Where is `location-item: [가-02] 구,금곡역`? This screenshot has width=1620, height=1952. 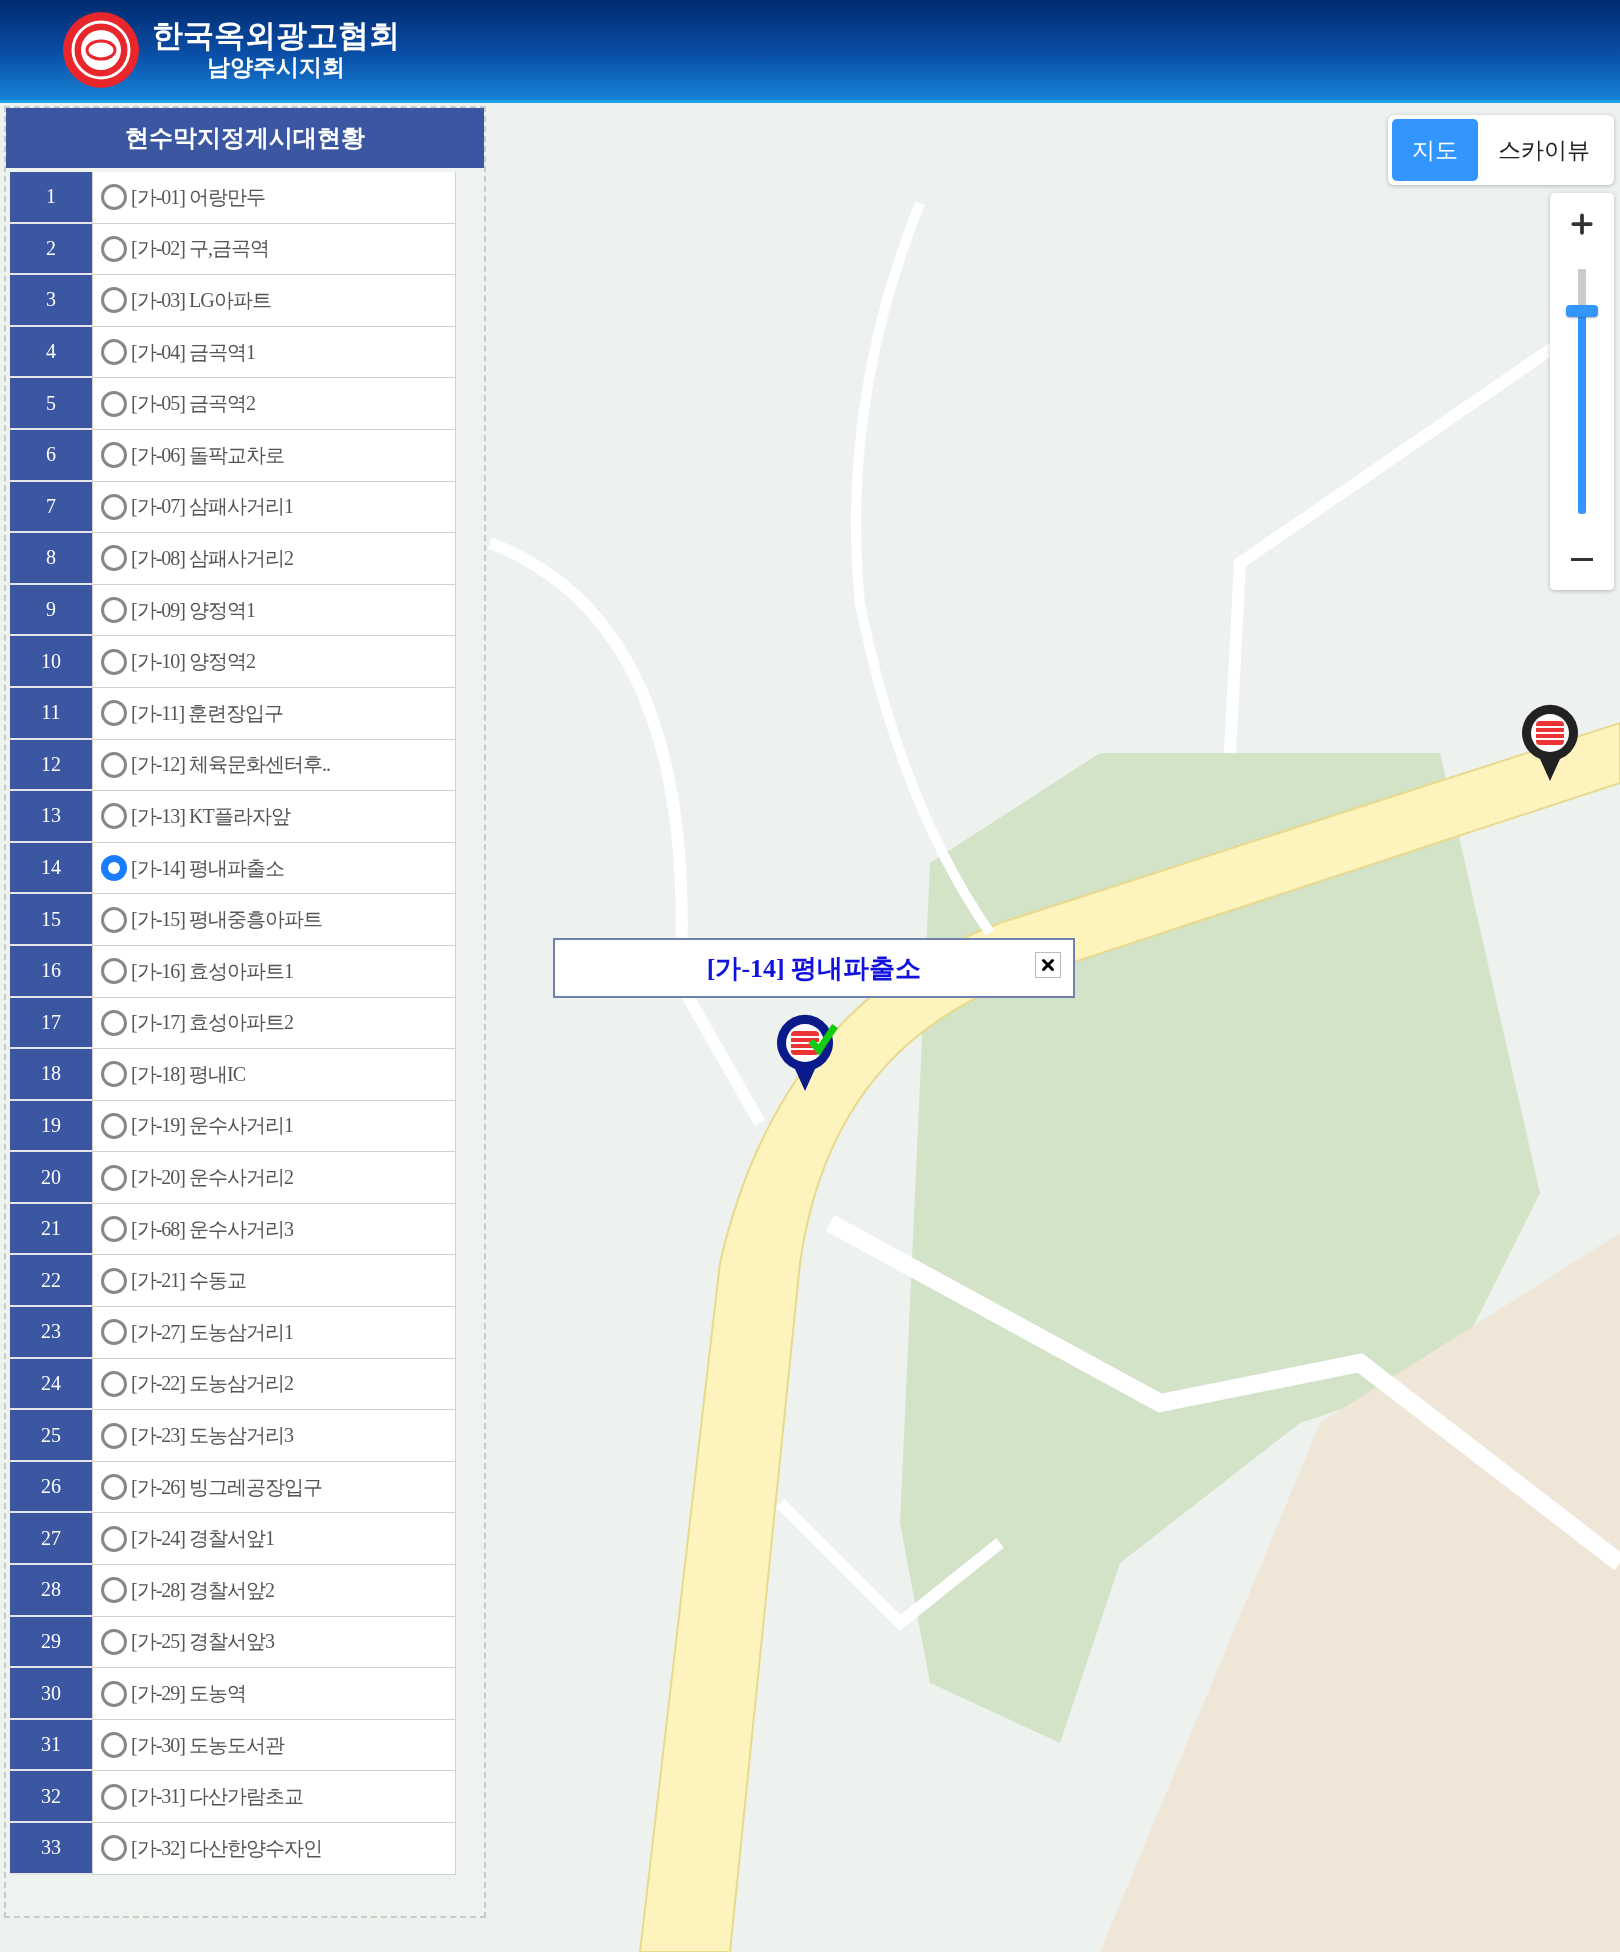
location-item: [가-02] 구,금곡역 is located at coordinates (274, 249).